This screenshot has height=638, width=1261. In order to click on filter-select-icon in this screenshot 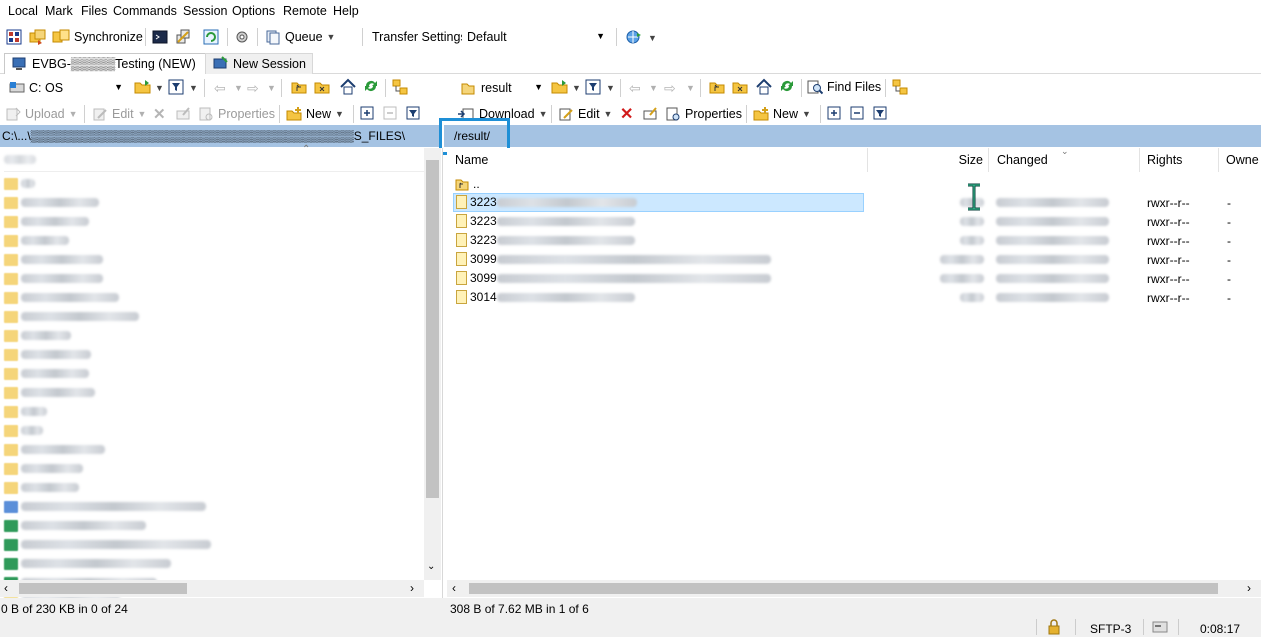, I will do `click(880, 115)`.